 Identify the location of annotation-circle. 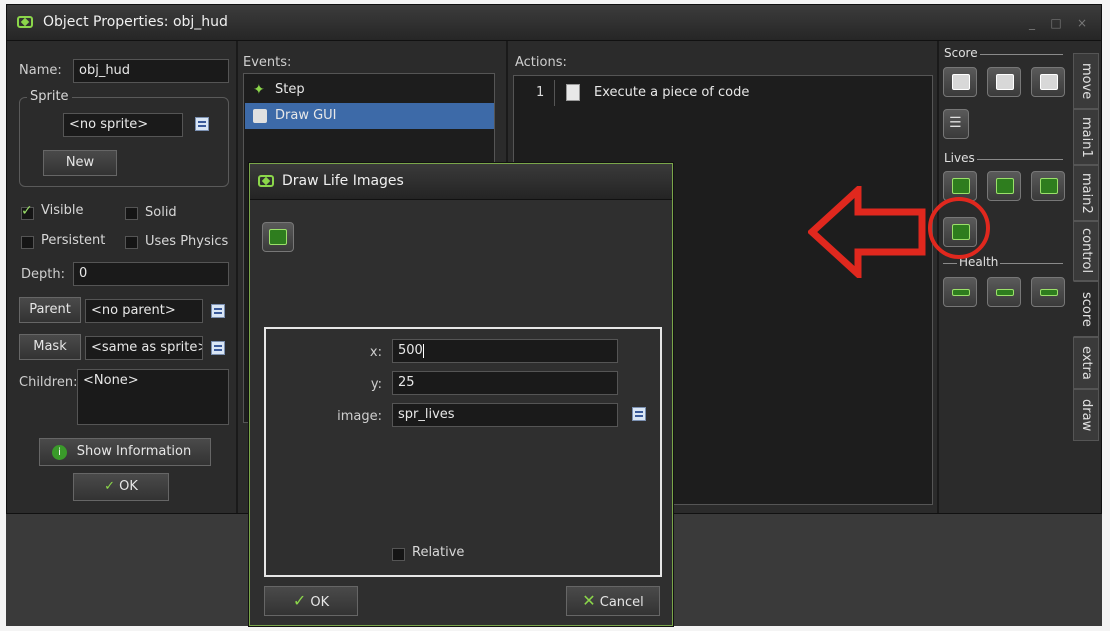
(959, 228).